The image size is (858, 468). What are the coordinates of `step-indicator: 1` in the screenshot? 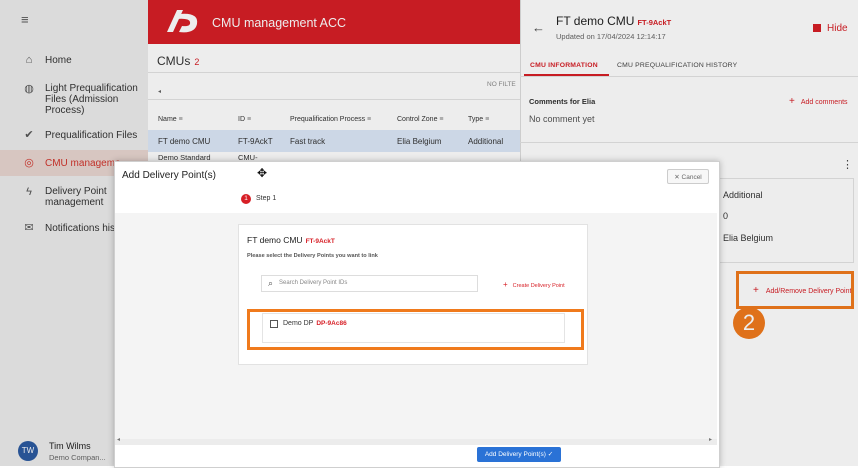 It's located at (246, 199).